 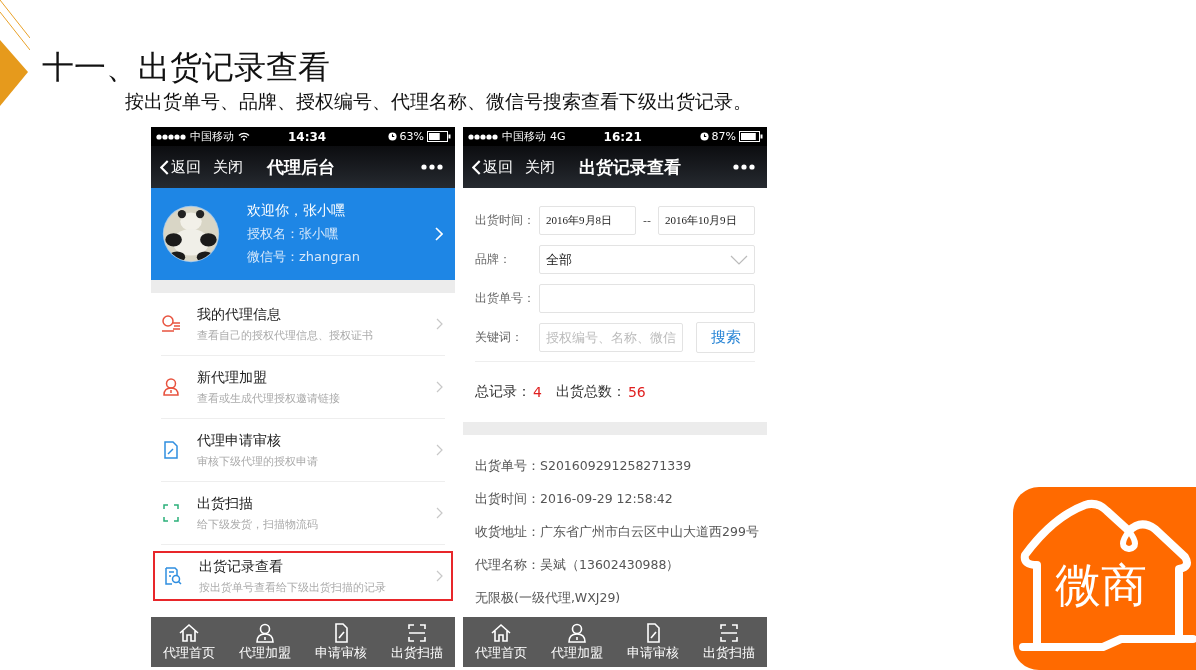 What do you see at coordinates (590, 392) in the screenshot?
I see `summary-label: 出货总数：` at bounding box center [590, 392].